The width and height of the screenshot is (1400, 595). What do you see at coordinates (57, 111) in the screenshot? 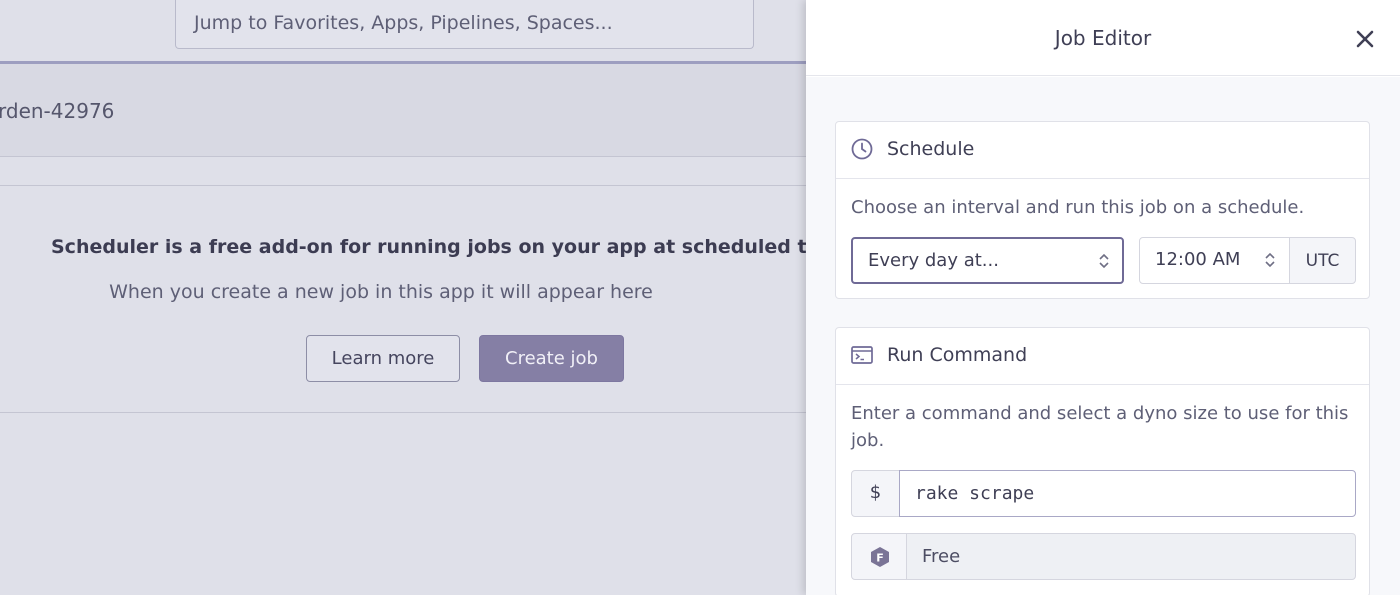
I see `app-name: rden-42976` at bounding box center [57, 111].